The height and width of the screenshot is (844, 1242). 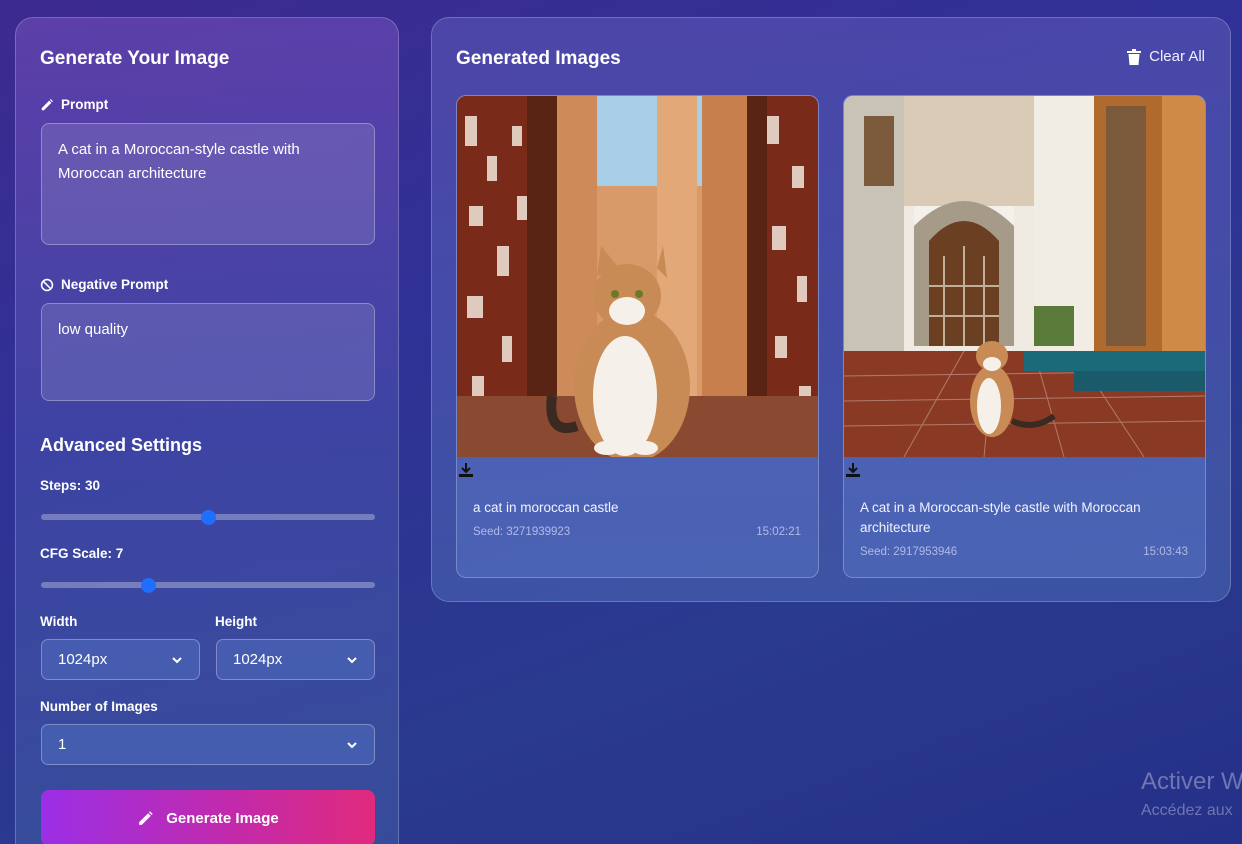 What do you see at coordinates (208, 585) in the screenshot?
I see `cfg-scale-slider` at bounding box center [208, 585].